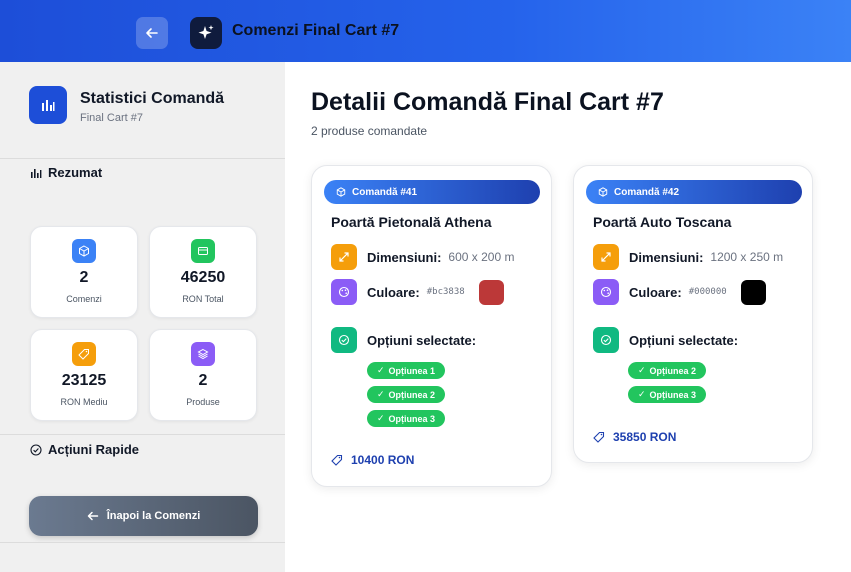  I want to click on order-number: Comandă #42, so click(647, 192).